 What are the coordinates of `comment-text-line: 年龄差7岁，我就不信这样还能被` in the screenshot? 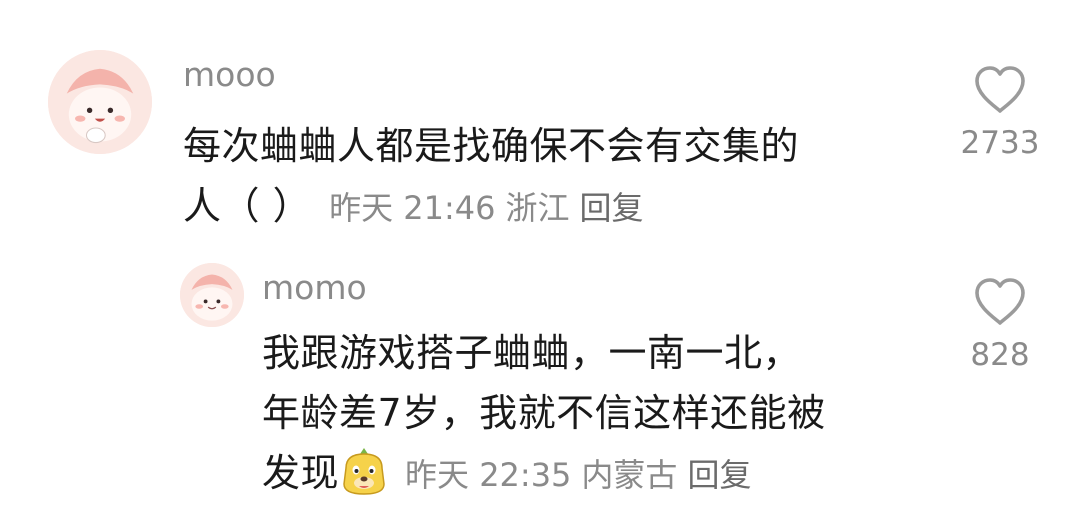 It's located at (544, 413).